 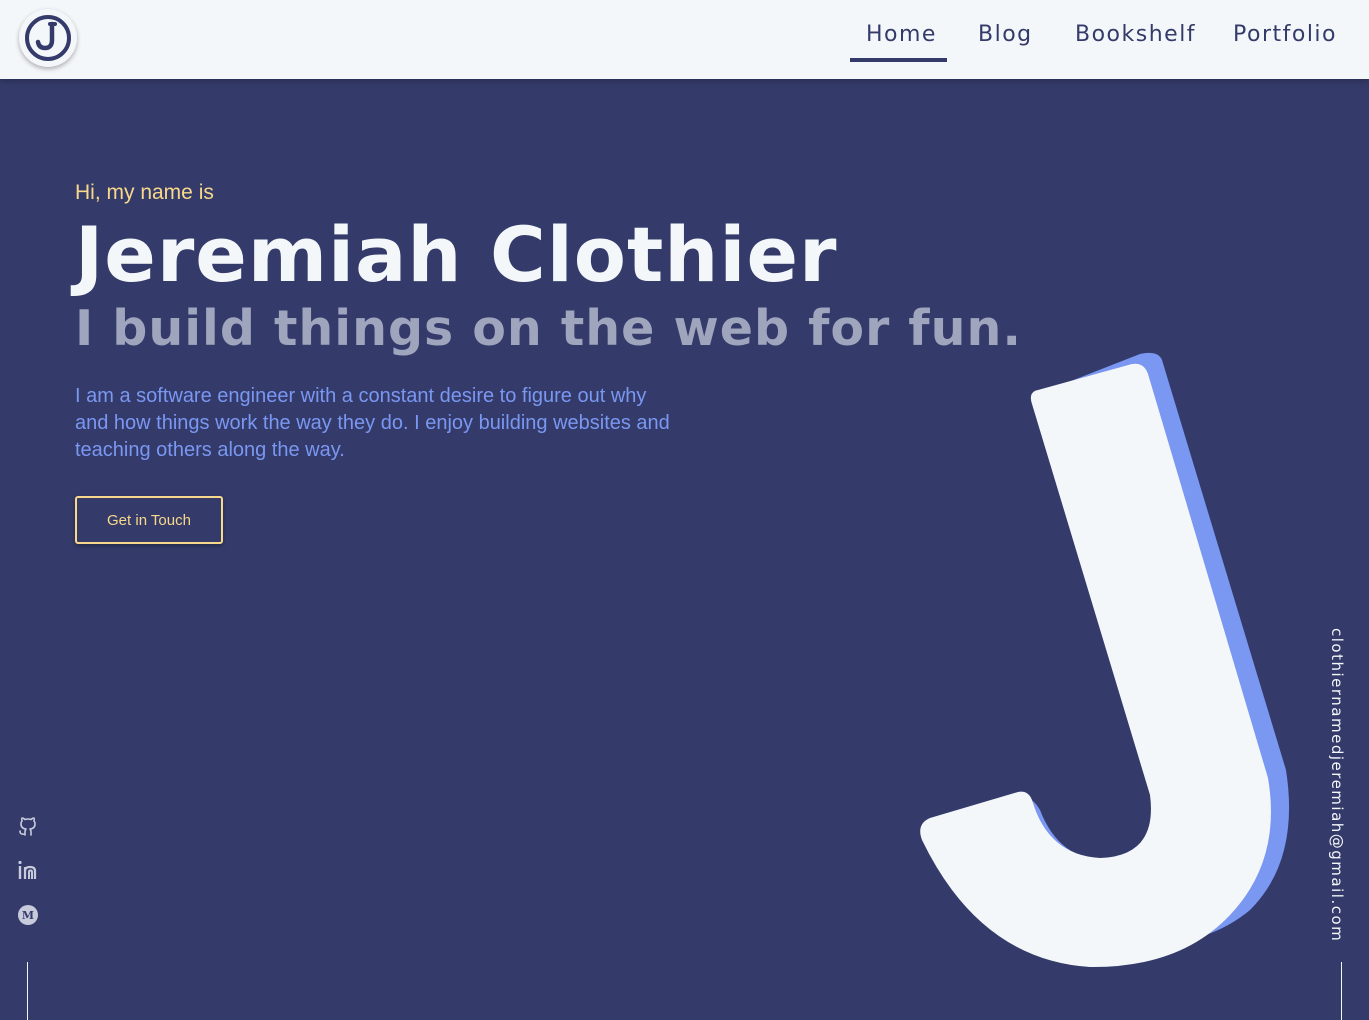 What do you see at coordinates (898, 60) in the screenshot?
I see `active-nav-underline` at bounding box center [898, 60].